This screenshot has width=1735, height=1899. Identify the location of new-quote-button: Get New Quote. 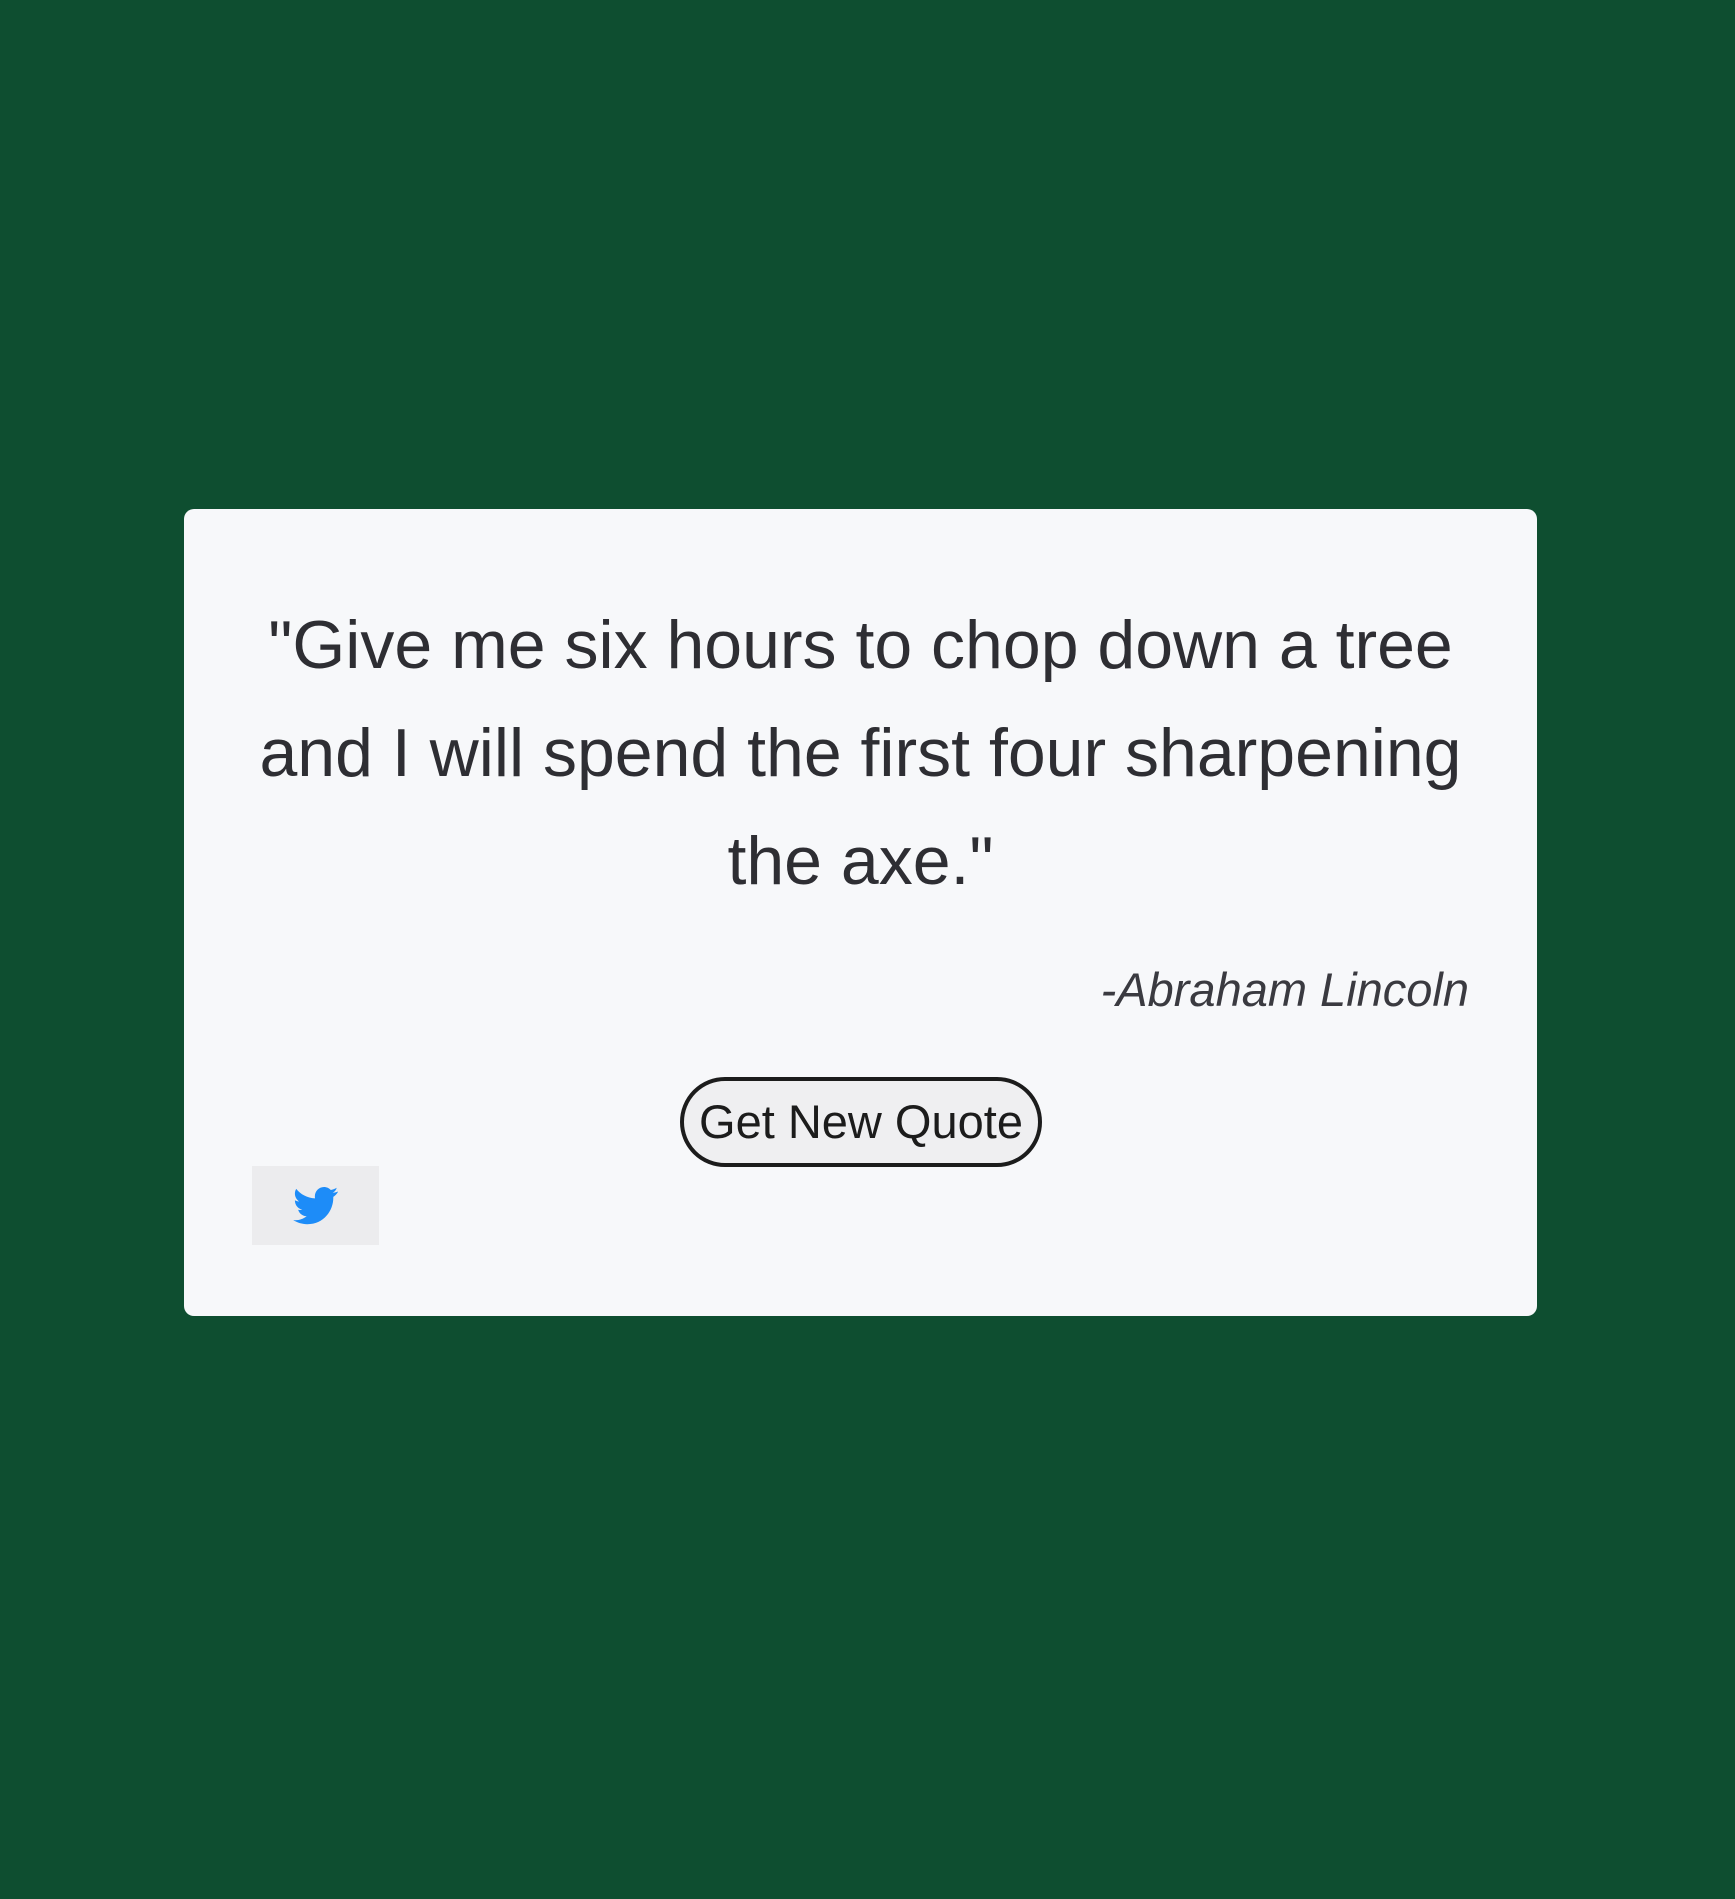
(861, 1122).